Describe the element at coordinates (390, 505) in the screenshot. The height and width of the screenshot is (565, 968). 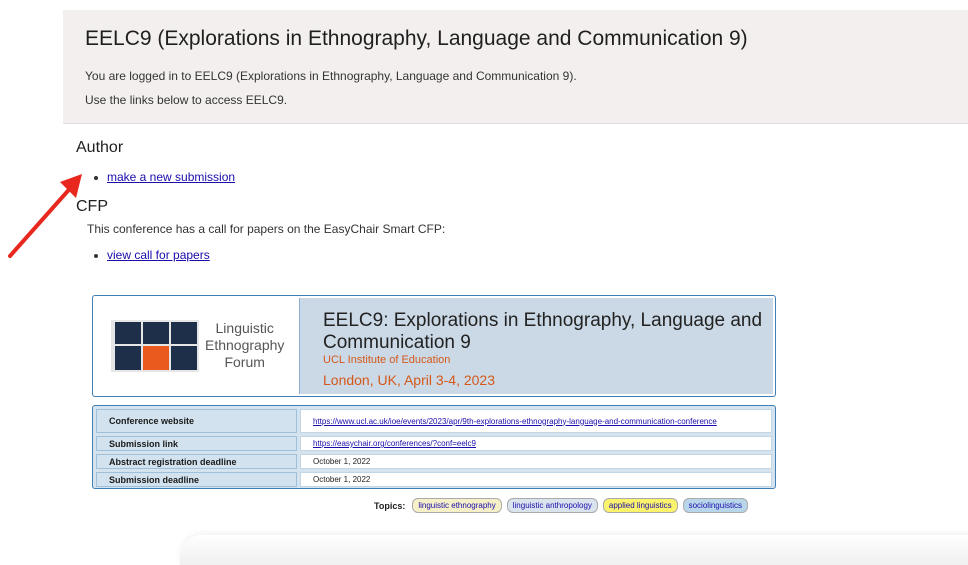
I see `topics-label: Topics:` at that location.